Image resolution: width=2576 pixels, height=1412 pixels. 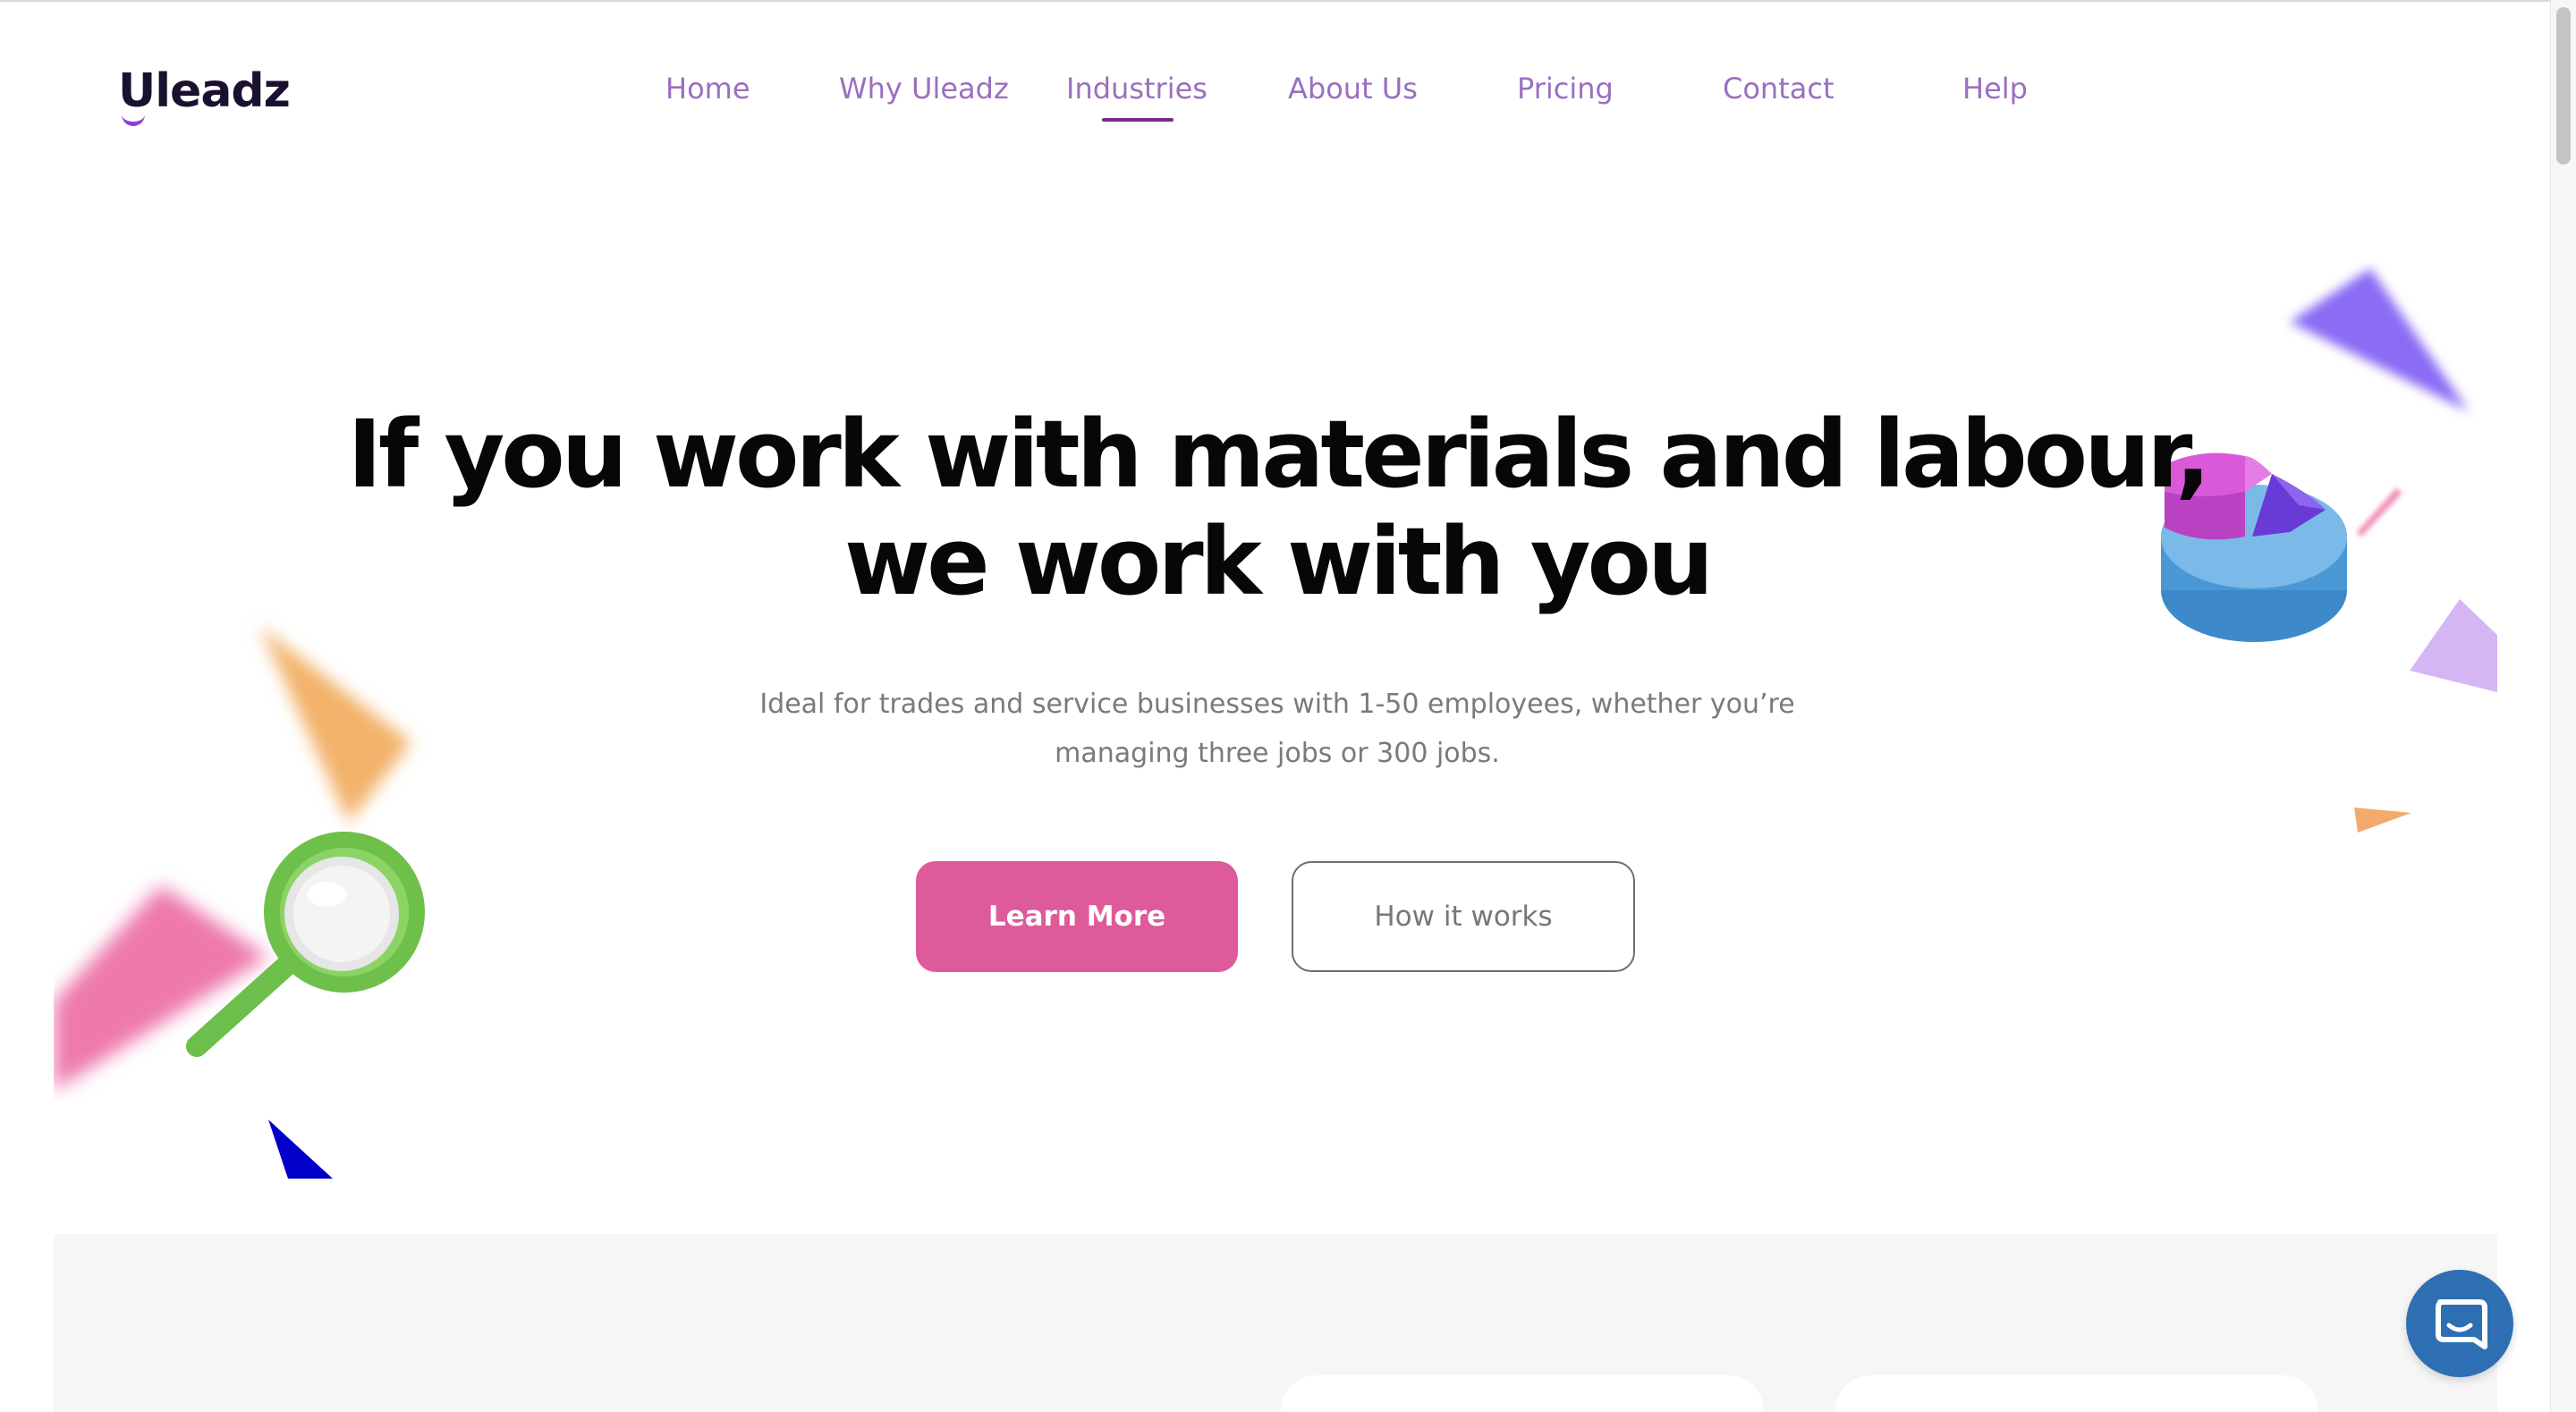 I want to click on chat-launcher-button, so click(x=2459, y=1323).